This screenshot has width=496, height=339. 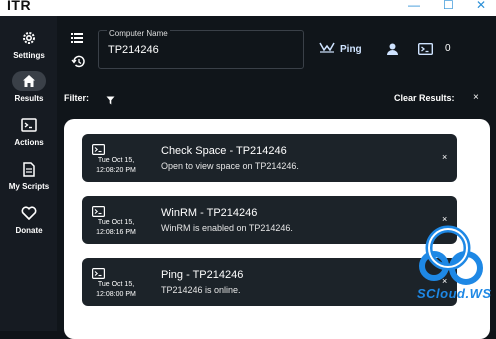 I want to click on nav-label-actions: Actions, so click(x=29, y=142).